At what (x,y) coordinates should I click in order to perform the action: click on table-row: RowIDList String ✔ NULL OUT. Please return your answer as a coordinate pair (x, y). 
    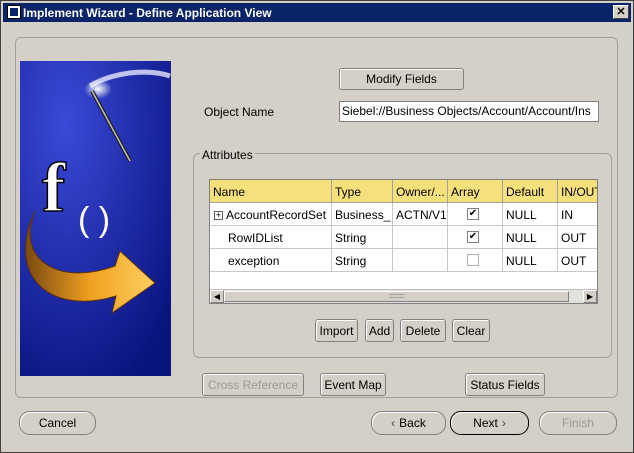
    Looking at the image, I should click on (403, 237).